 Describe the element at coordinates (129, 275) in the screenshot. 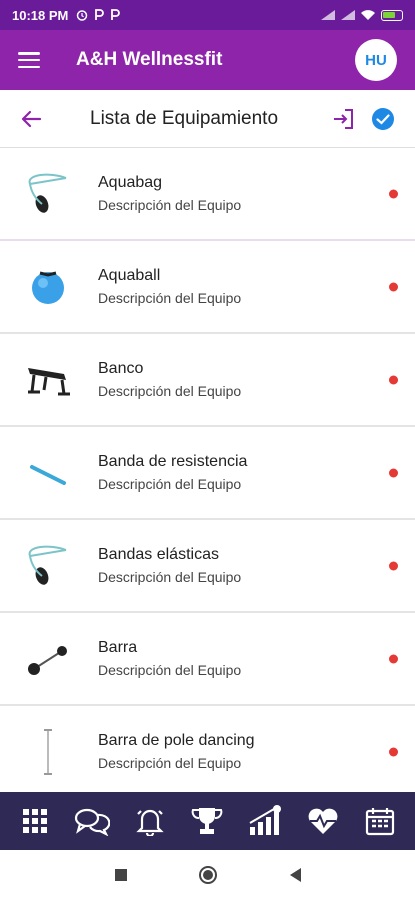

I see `item-name: Aquaball` at that location.